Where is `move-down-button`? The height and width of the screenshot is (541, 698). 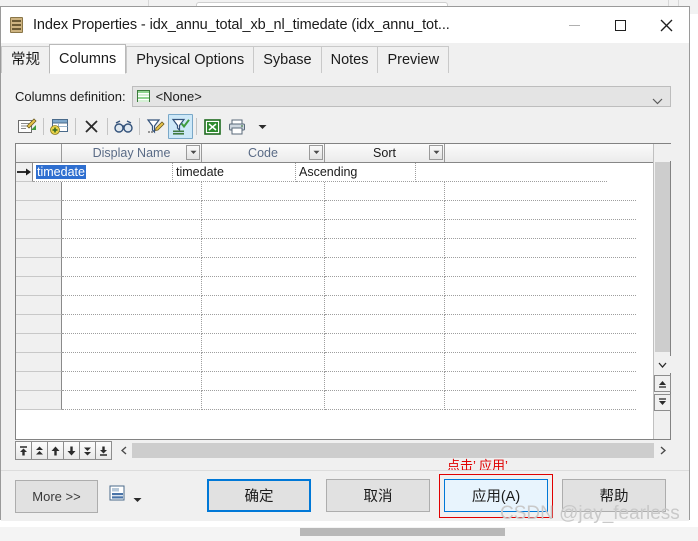
move-down-button is located at coordinates (71, 450).